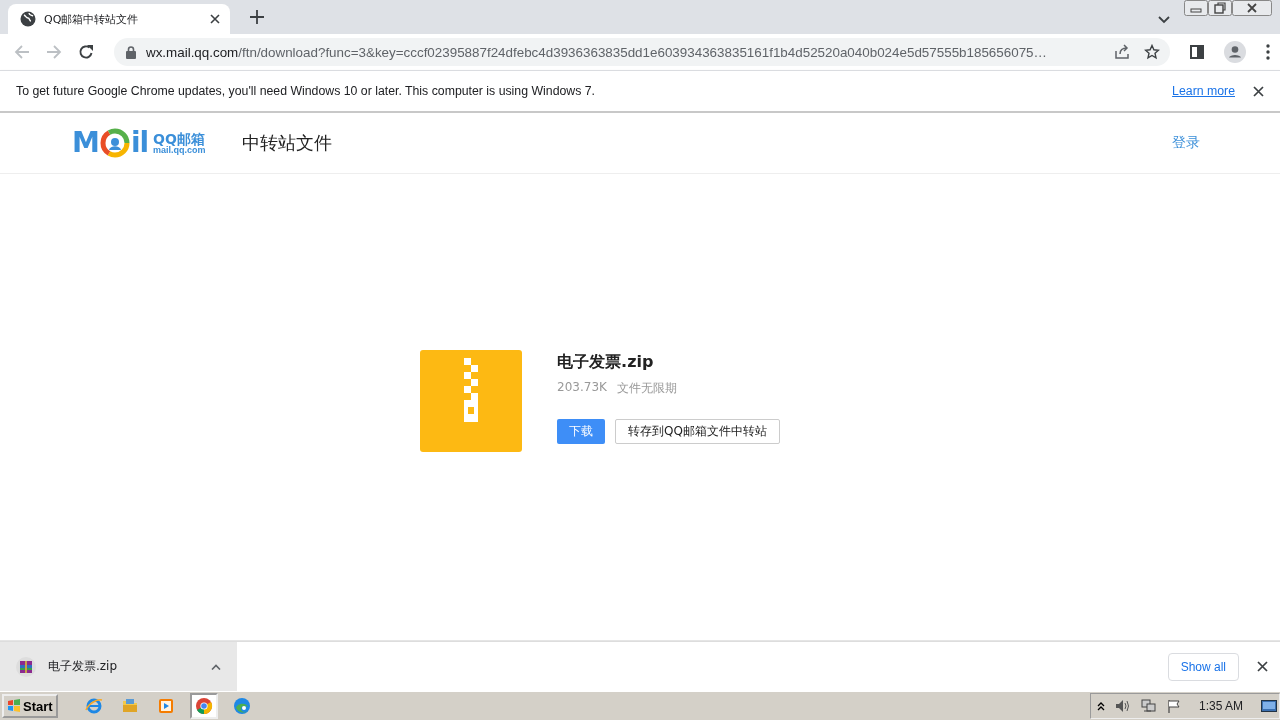 Image resolution: width=1280 pixels, height=720 pixels. What do you see at coordinates (606, 362) in the screenshot?
I see `file-name: 电子发票.zip` at bounding box center [606, 362].